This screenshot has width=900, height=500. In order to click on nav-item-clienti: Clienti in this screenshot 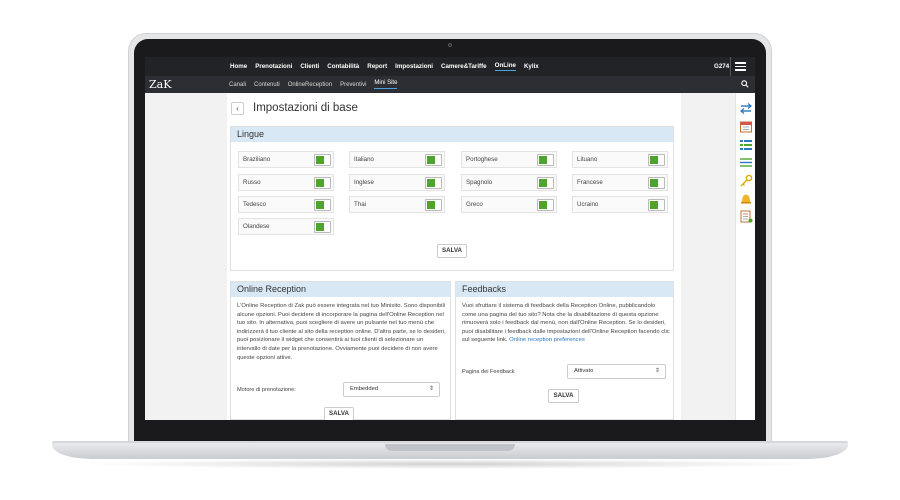, I will do `click(309, 66)`.